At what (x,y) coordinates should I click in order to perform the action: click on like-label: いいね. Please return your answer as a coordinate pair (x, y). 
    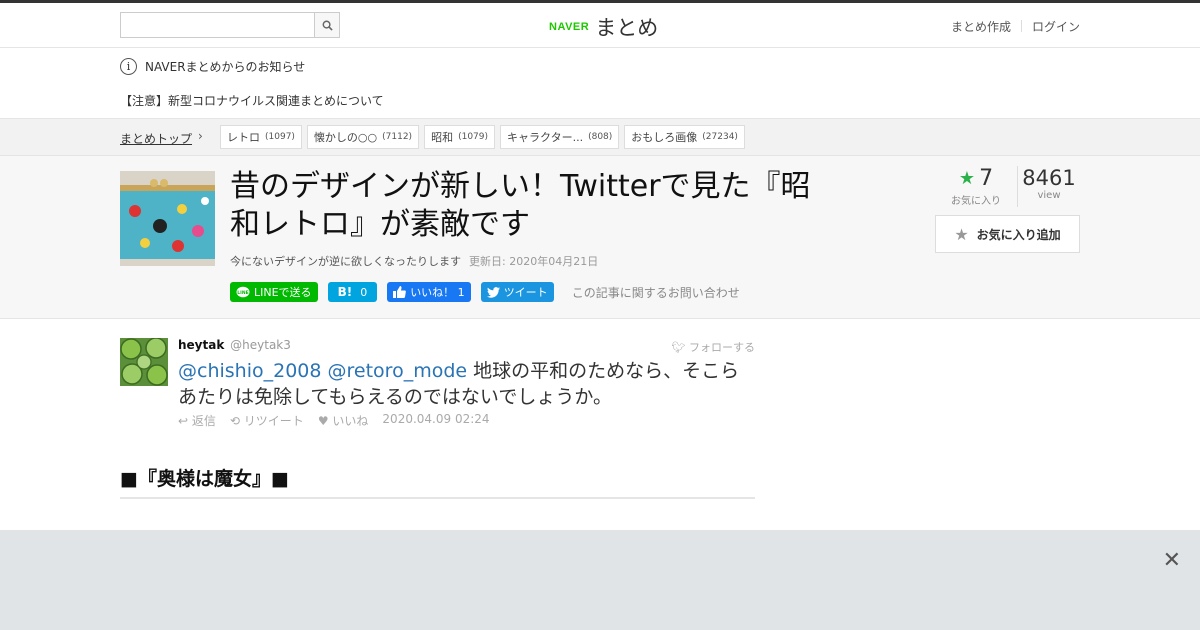
    Looking at the image, I should click on (350, 421).